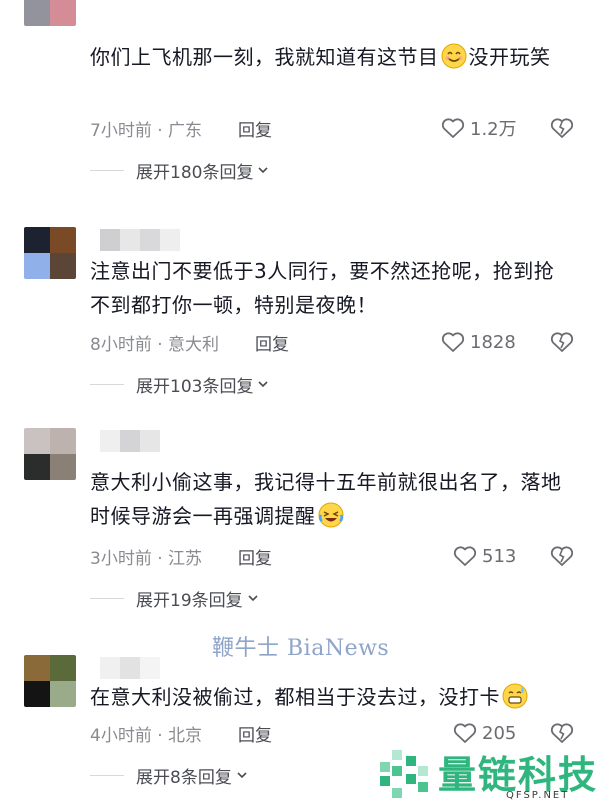 This screenshot has width=600, height=807. What do you see at coordinates (322, 288) in the screenshot?
I see `comment-text-part: 注意出门不要低于3人同行，要不然还抢呢，抢到抢不到都打你一顿，特别是夜晚！` at bounding box center [322, 288].